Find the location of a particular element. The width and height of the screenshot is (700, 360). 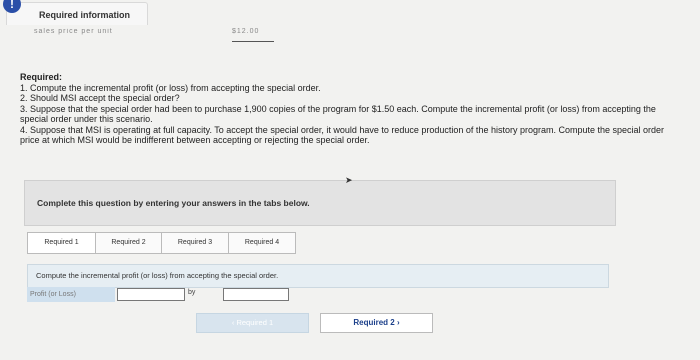

tab-required-4: Required 4 is located at coordinates (262, 243).